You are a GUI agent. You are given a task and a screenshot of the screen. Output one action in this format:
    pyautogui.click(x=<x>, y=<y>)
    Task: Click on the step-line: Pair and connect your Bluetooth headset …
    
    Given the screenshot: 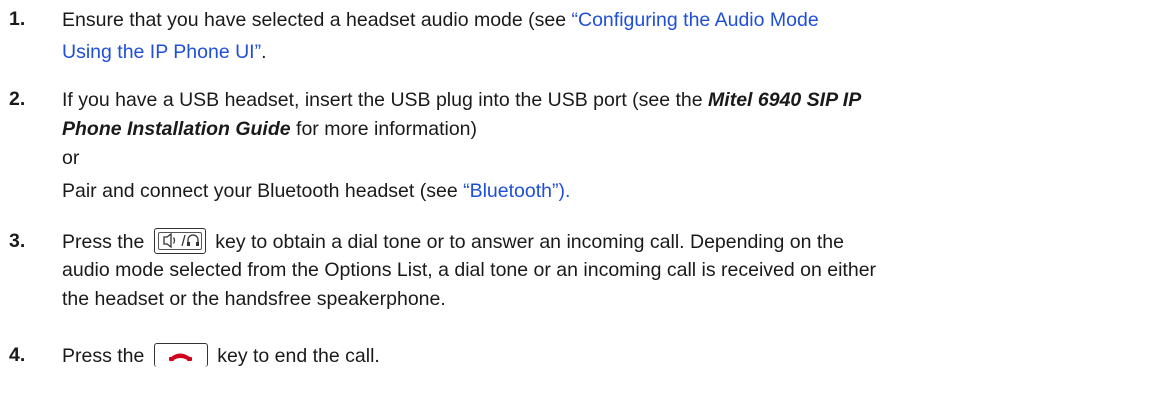 What is the action you would take?
    pyautogui.click(x=316, y=191)
    